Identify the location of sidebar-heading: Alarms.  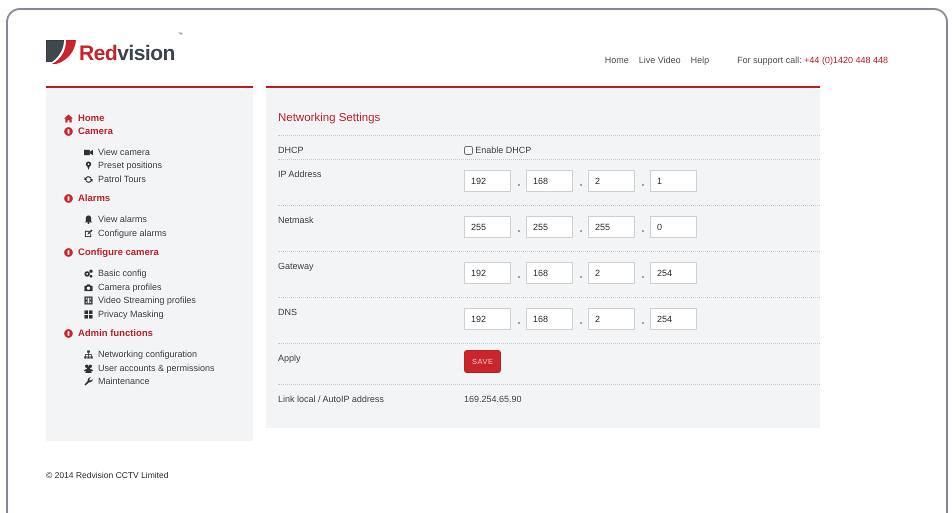
(158, 198).